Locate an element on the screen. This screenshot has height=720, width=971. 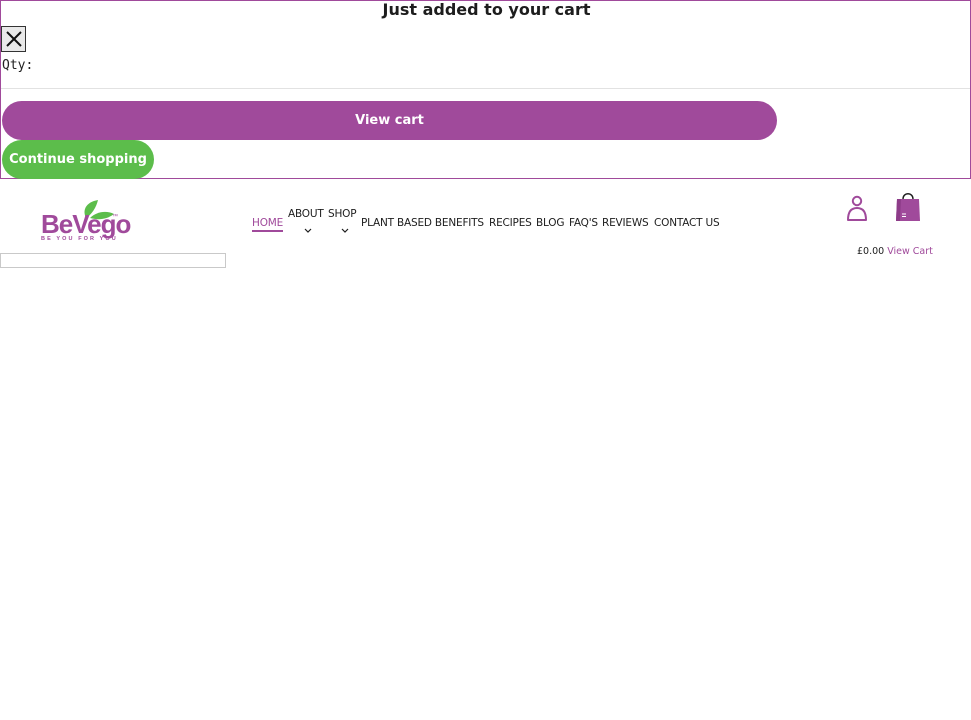
cart-total: £0.00 View Cart is located at coordinates (895, 251).